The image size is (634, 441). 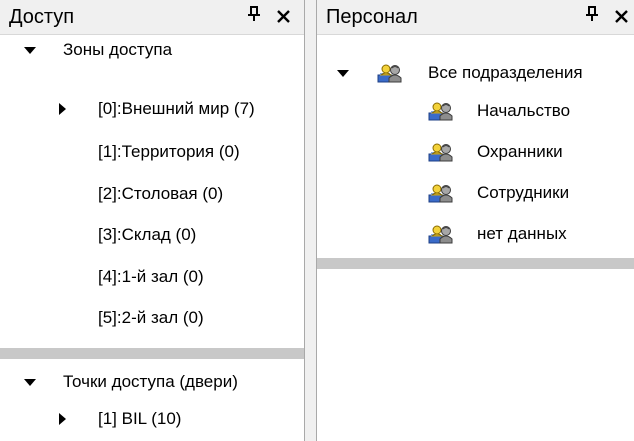 I want to click on tree-node-label: [2]:Столовая (0), so click(x=161, y=193).